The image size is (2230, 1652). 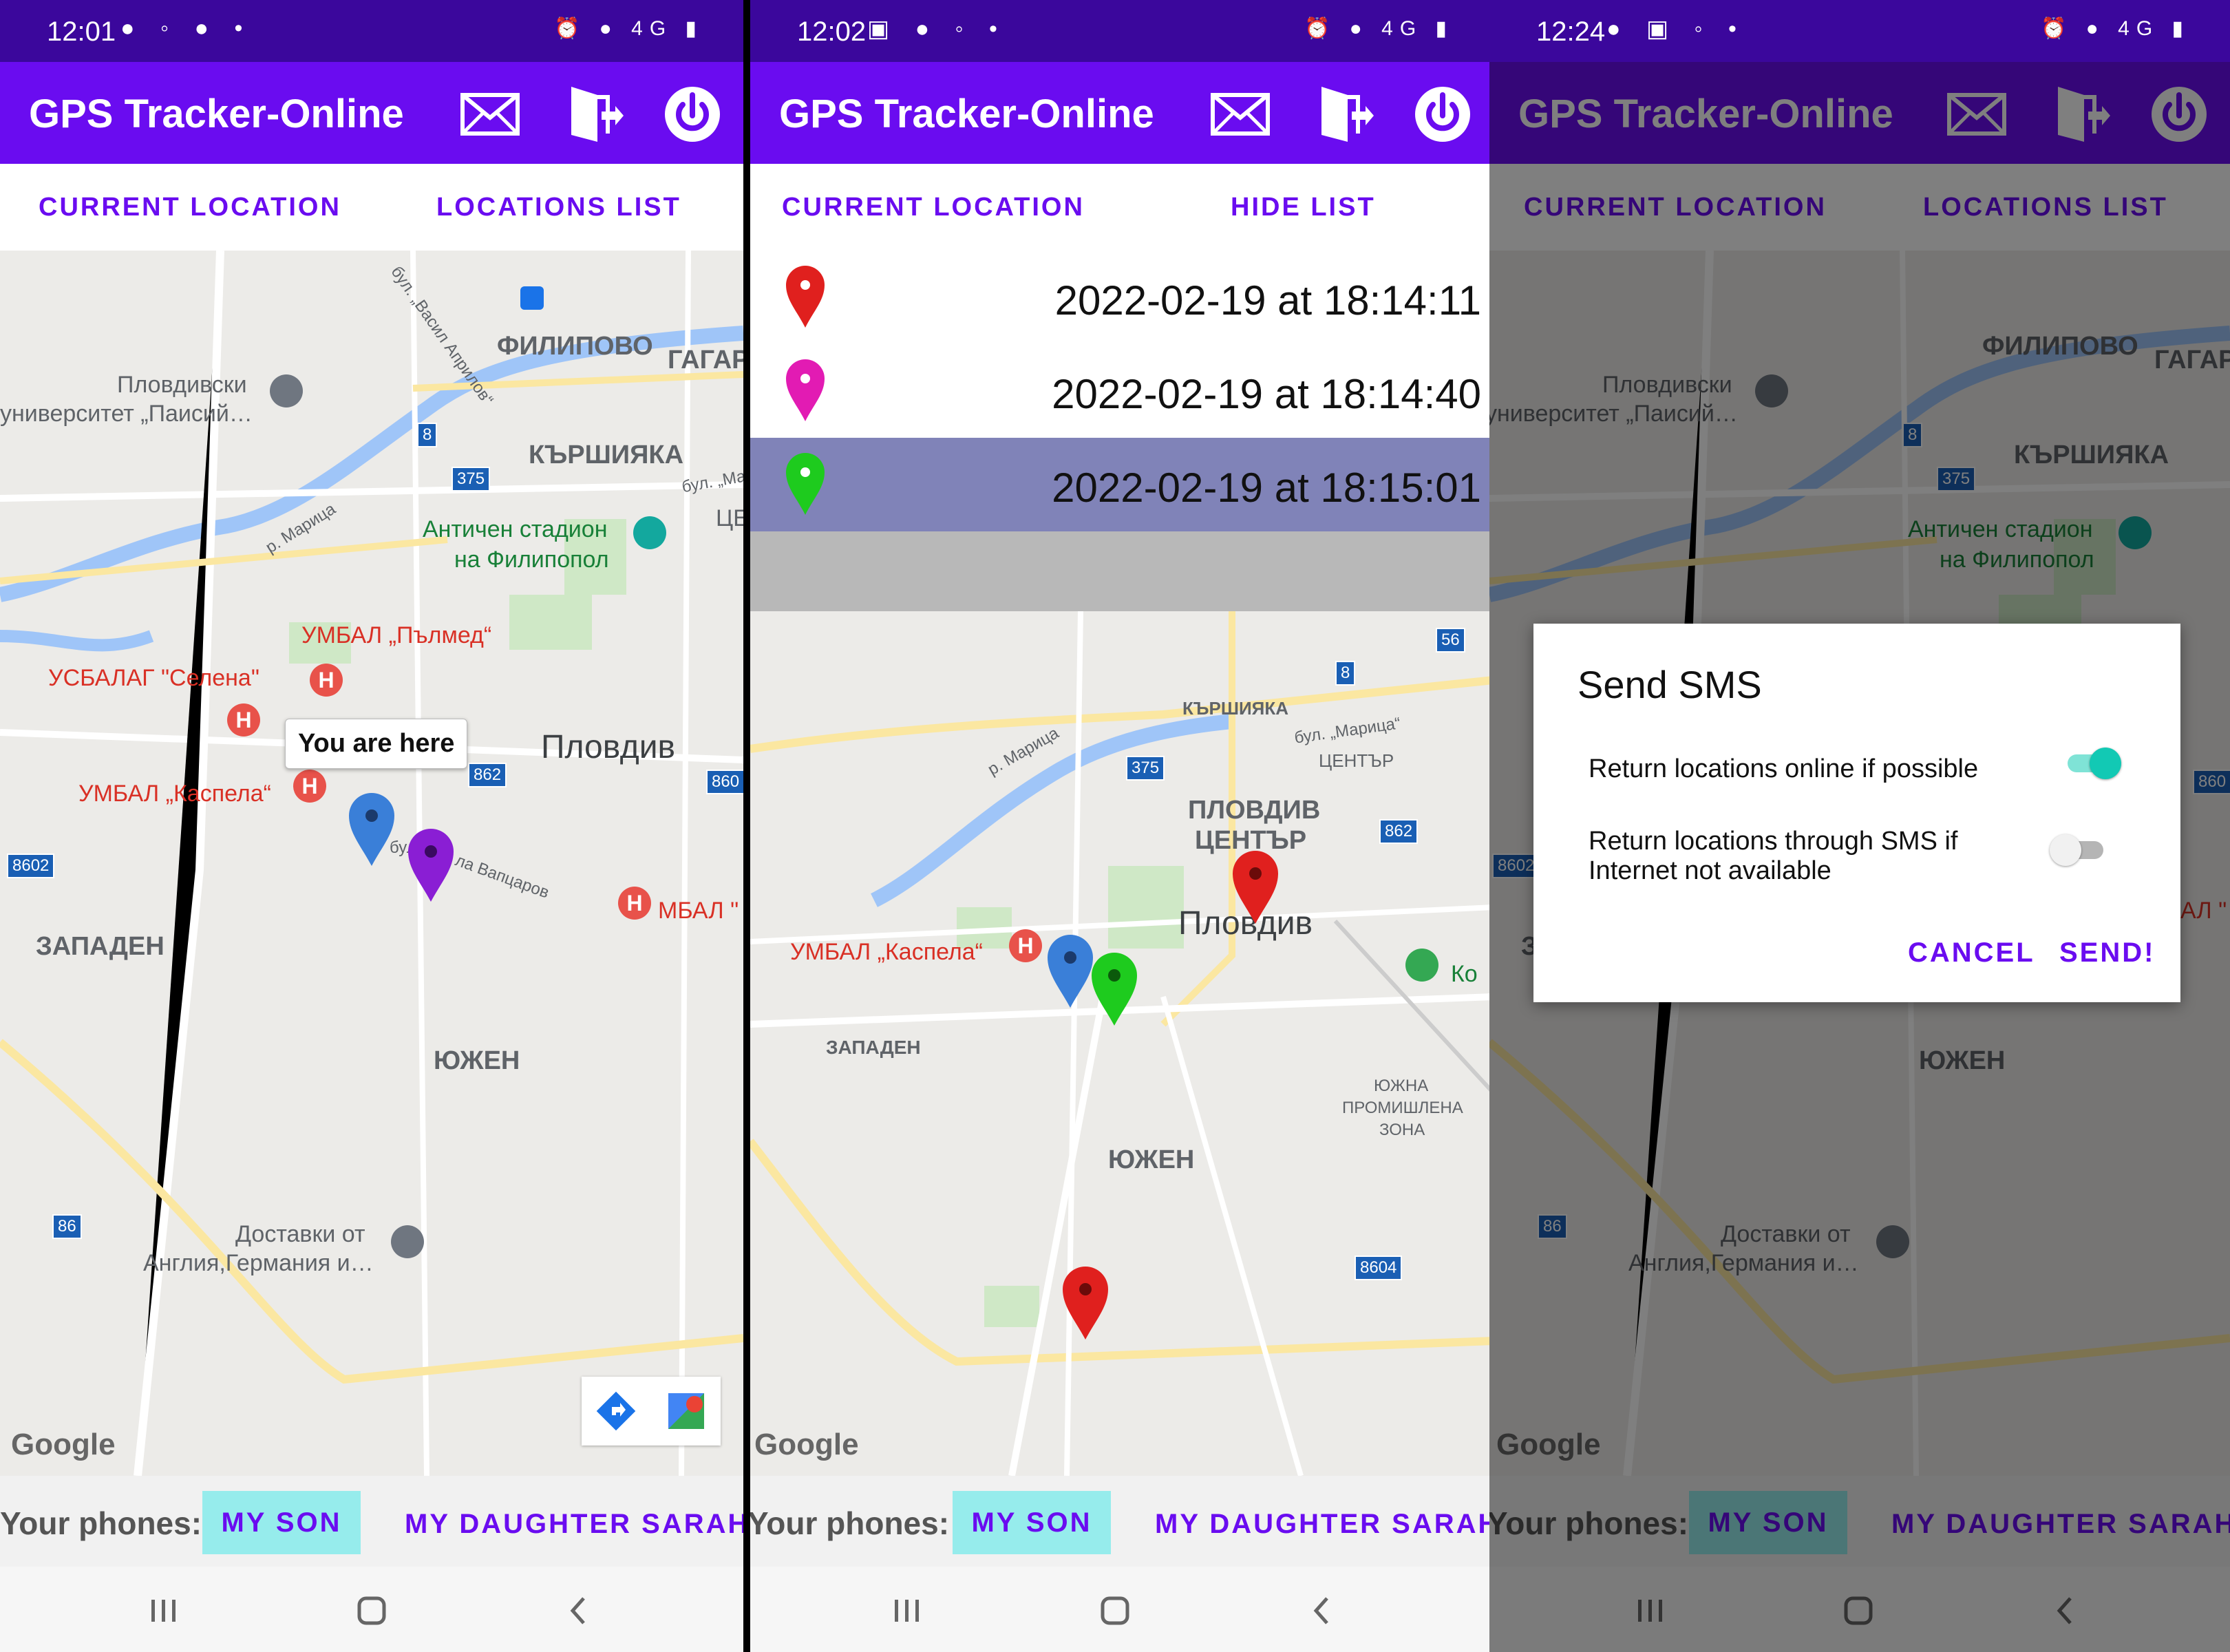 I want to click on map-label-stadium: Античен стадион, so click(x=515, y=529).